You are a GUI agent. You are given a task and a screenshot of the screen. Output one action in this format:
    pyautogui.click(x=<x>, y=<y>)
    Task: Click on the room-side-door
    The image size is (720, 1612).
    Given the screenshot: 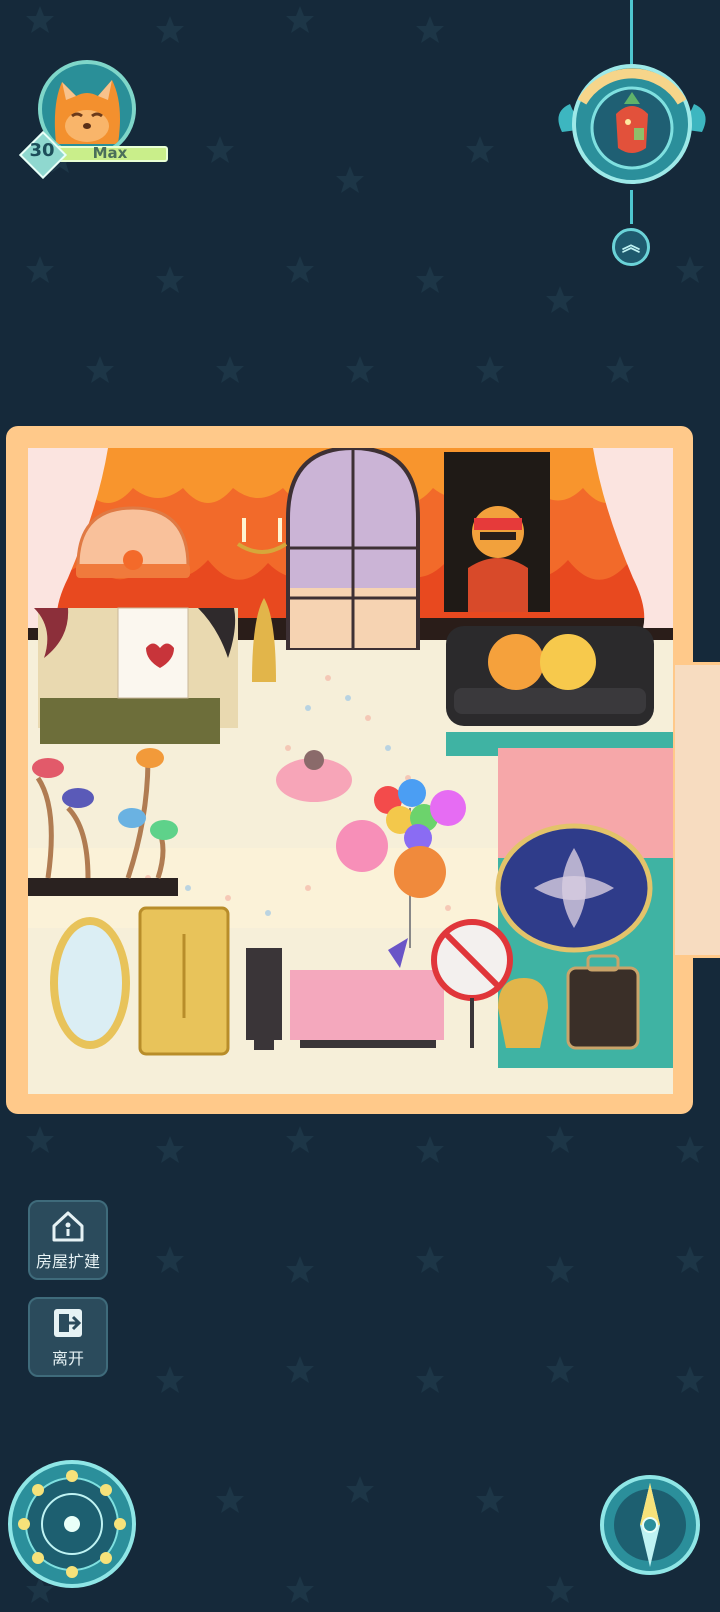 What is the action you would take?
    pyautogui.click(x=697, y=810)
    